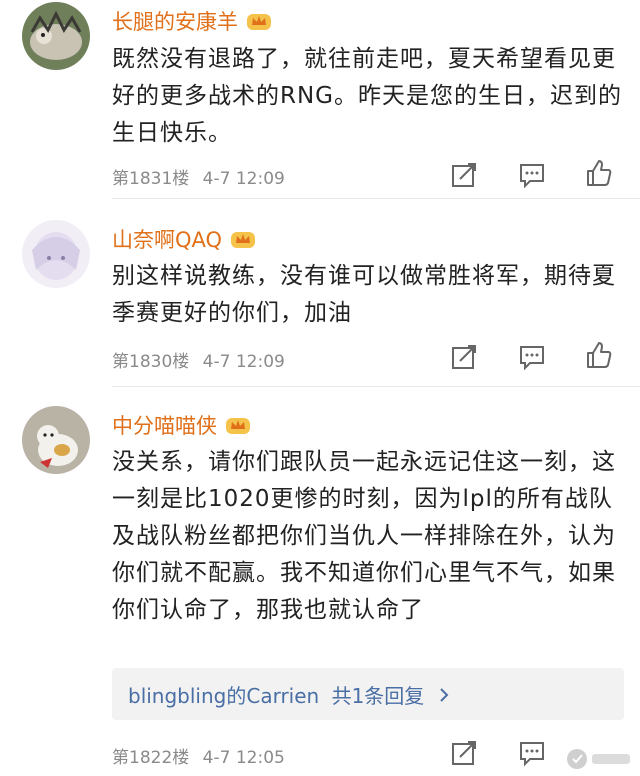 Image resolution: width=640 pixels, height=776 pixels. Describe the element at coordinates (151, 179) in the screenshot. I see `floor-number: 第1831楼` at that location.